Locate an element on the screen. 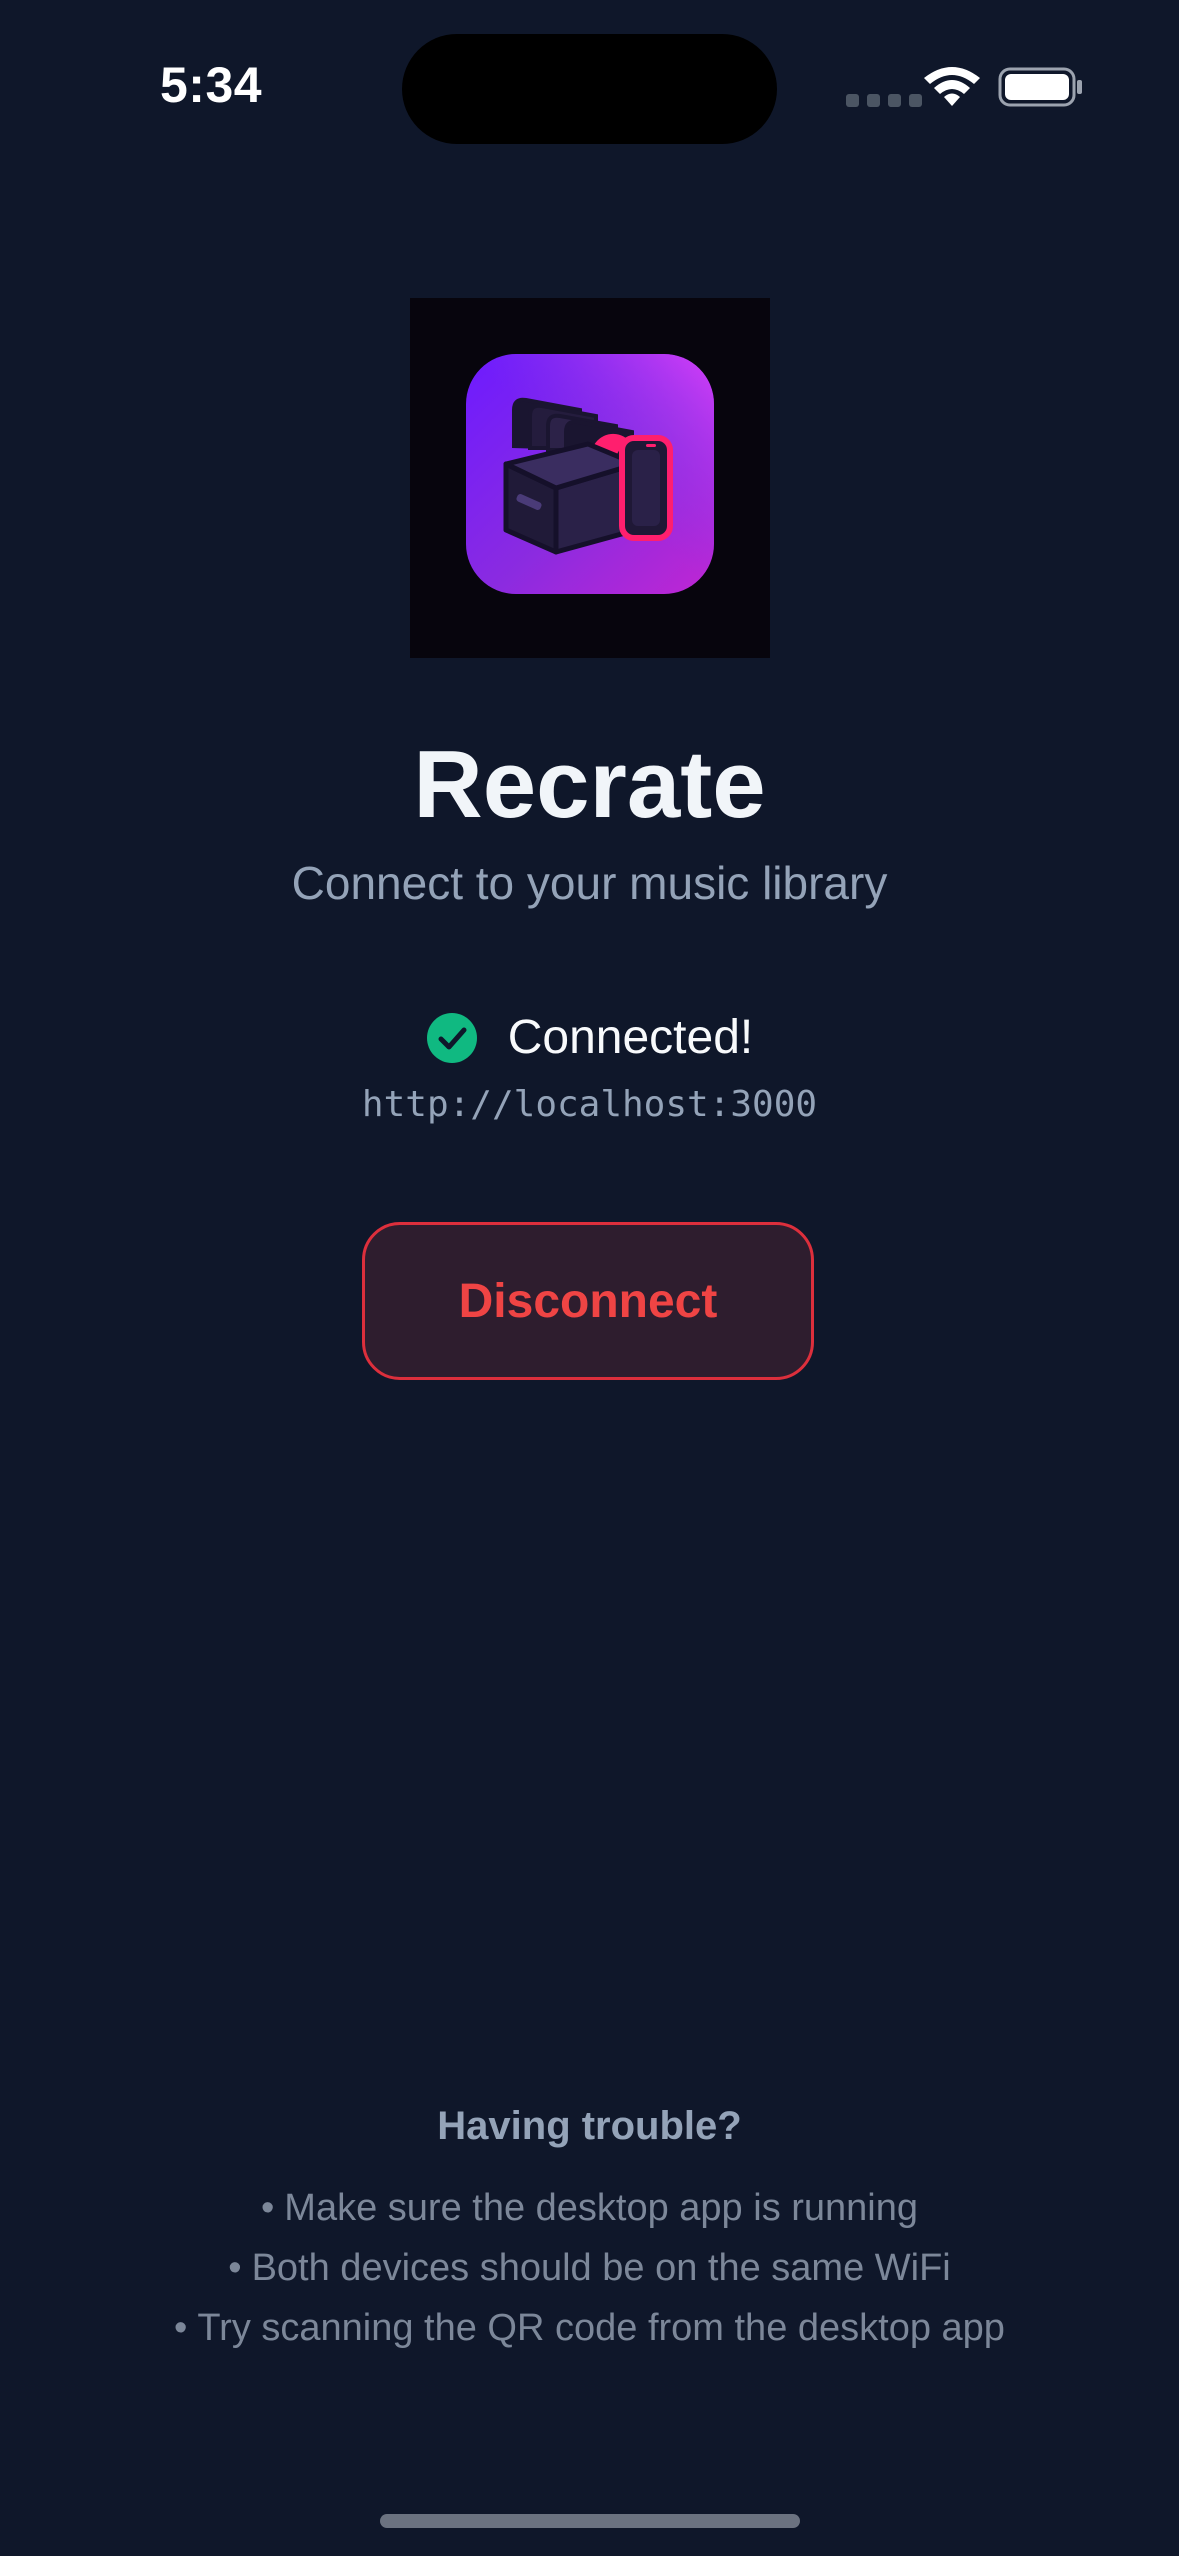 The image size is (1179, 2556). dynamic-island is located at coordinates (589, 89).